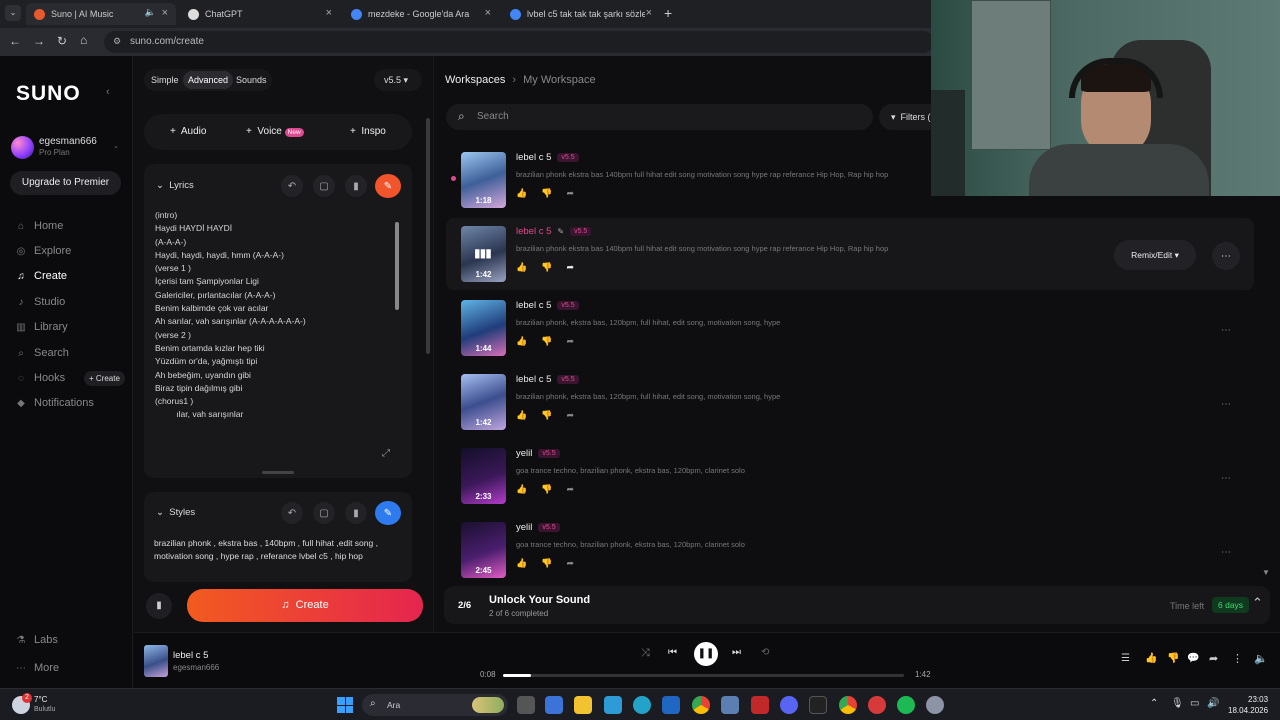  Describe the element at coordinates (435, 705) in the screenshot. I see `taskbar-search: ⌕ Ara` at that location.